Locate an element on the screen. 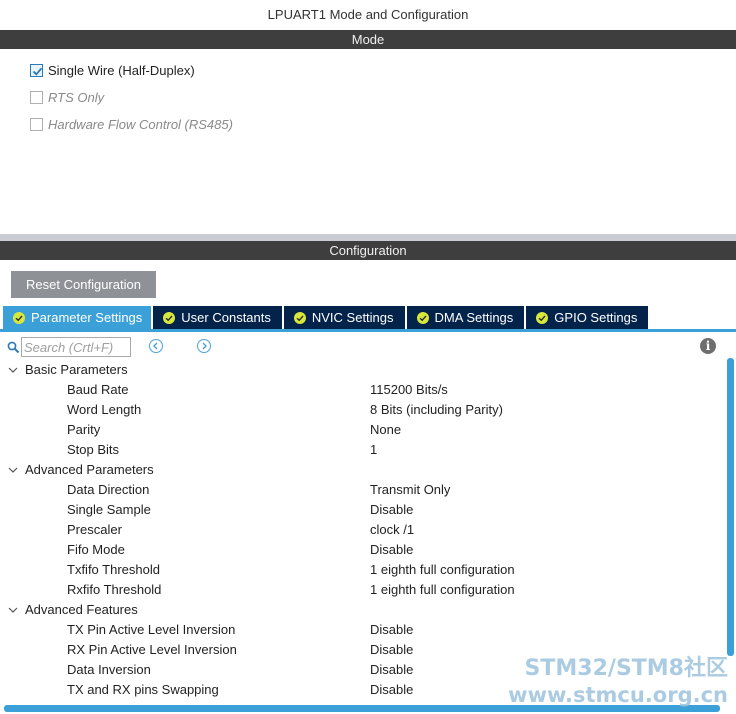  single-wire-checkbox is located at coordinates (36, 70).